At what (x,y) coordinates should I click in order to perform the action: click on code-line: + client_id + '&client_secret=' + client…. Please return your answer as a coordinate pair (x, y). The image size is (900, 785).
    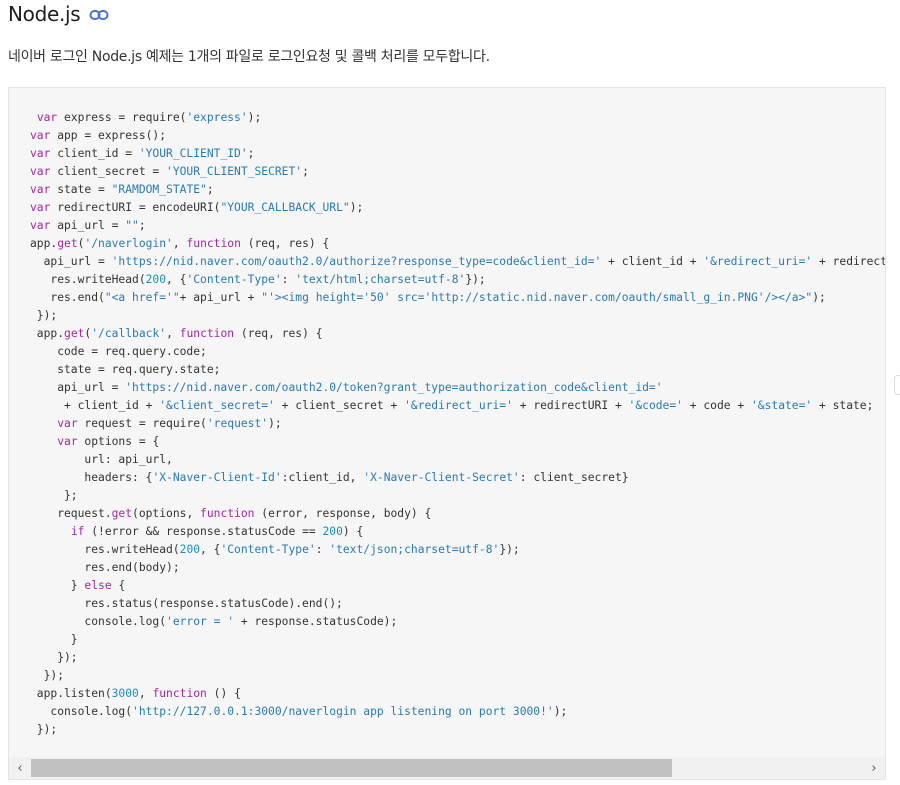
    Looking at the image, I should click on (452, 405).